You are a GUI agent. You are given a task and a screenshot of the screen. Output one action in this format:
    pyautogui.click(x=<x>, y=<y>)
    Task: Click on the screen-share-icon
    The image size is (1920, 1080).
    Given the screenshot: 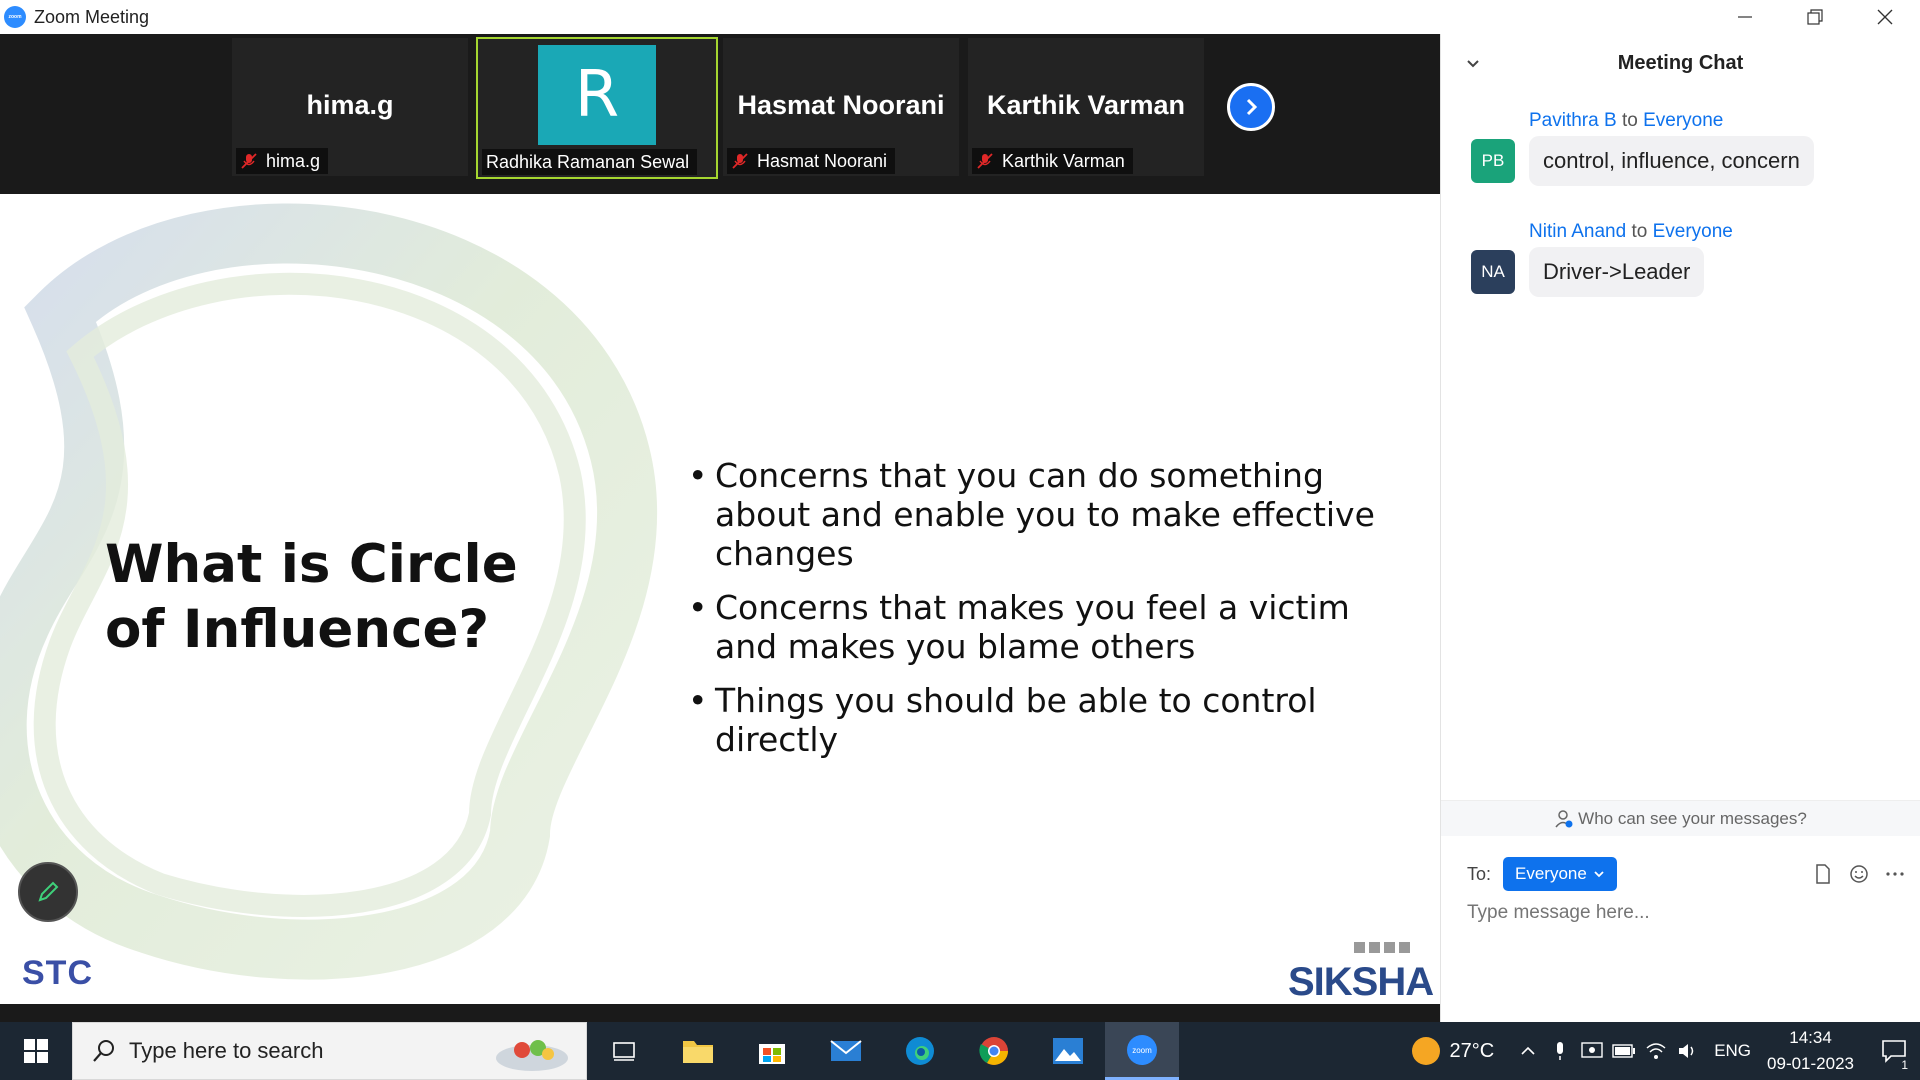 What is the action you would take?
    pyautogui.click(x=1592, y=1051)
    